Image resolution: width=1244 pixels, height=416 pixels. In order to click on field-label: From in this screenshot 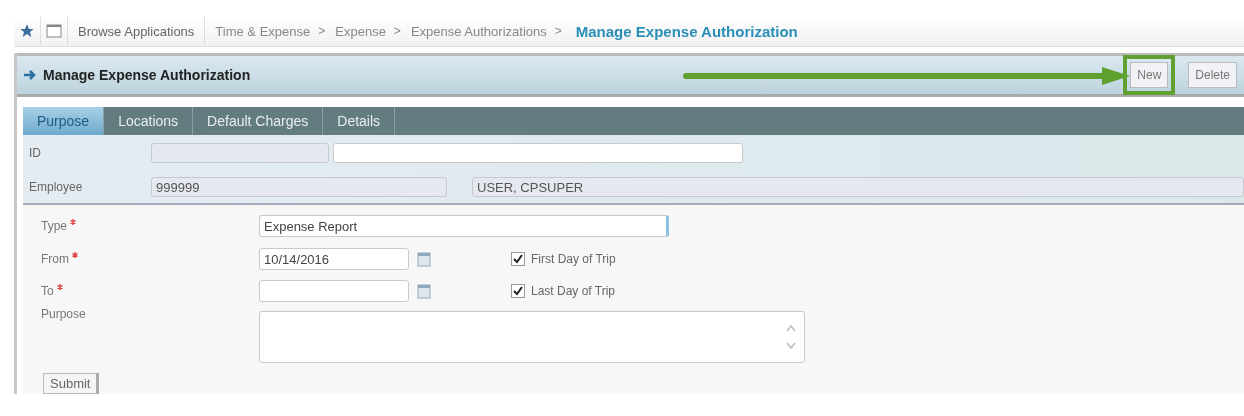, I will do `click(150, 259)`.